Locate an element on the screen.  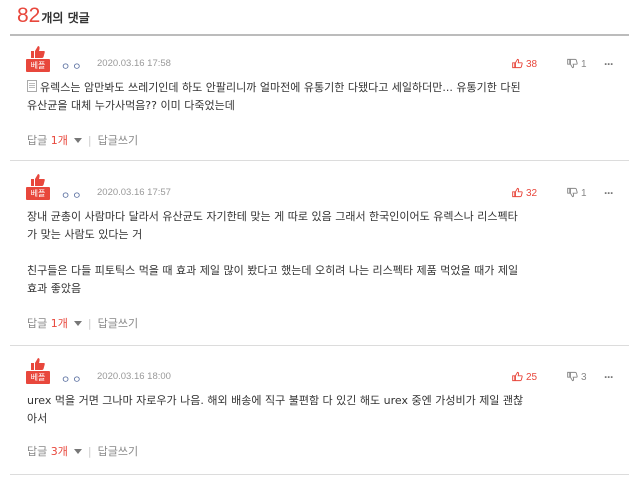
upvote-count: 32 is located at coordinates (532, 193).